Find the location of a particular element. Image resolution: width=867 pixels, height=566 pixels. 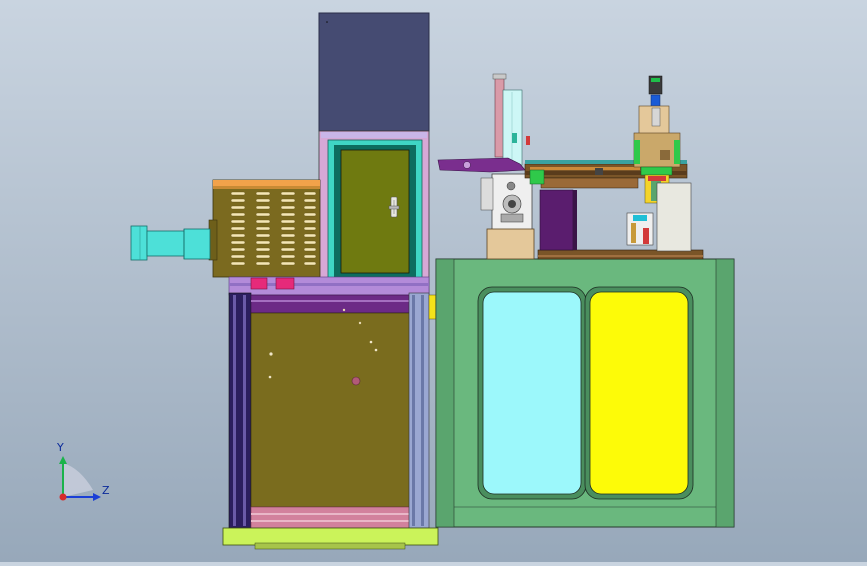

vertical-cylinder-assembly is located at coordinates (486, 166).